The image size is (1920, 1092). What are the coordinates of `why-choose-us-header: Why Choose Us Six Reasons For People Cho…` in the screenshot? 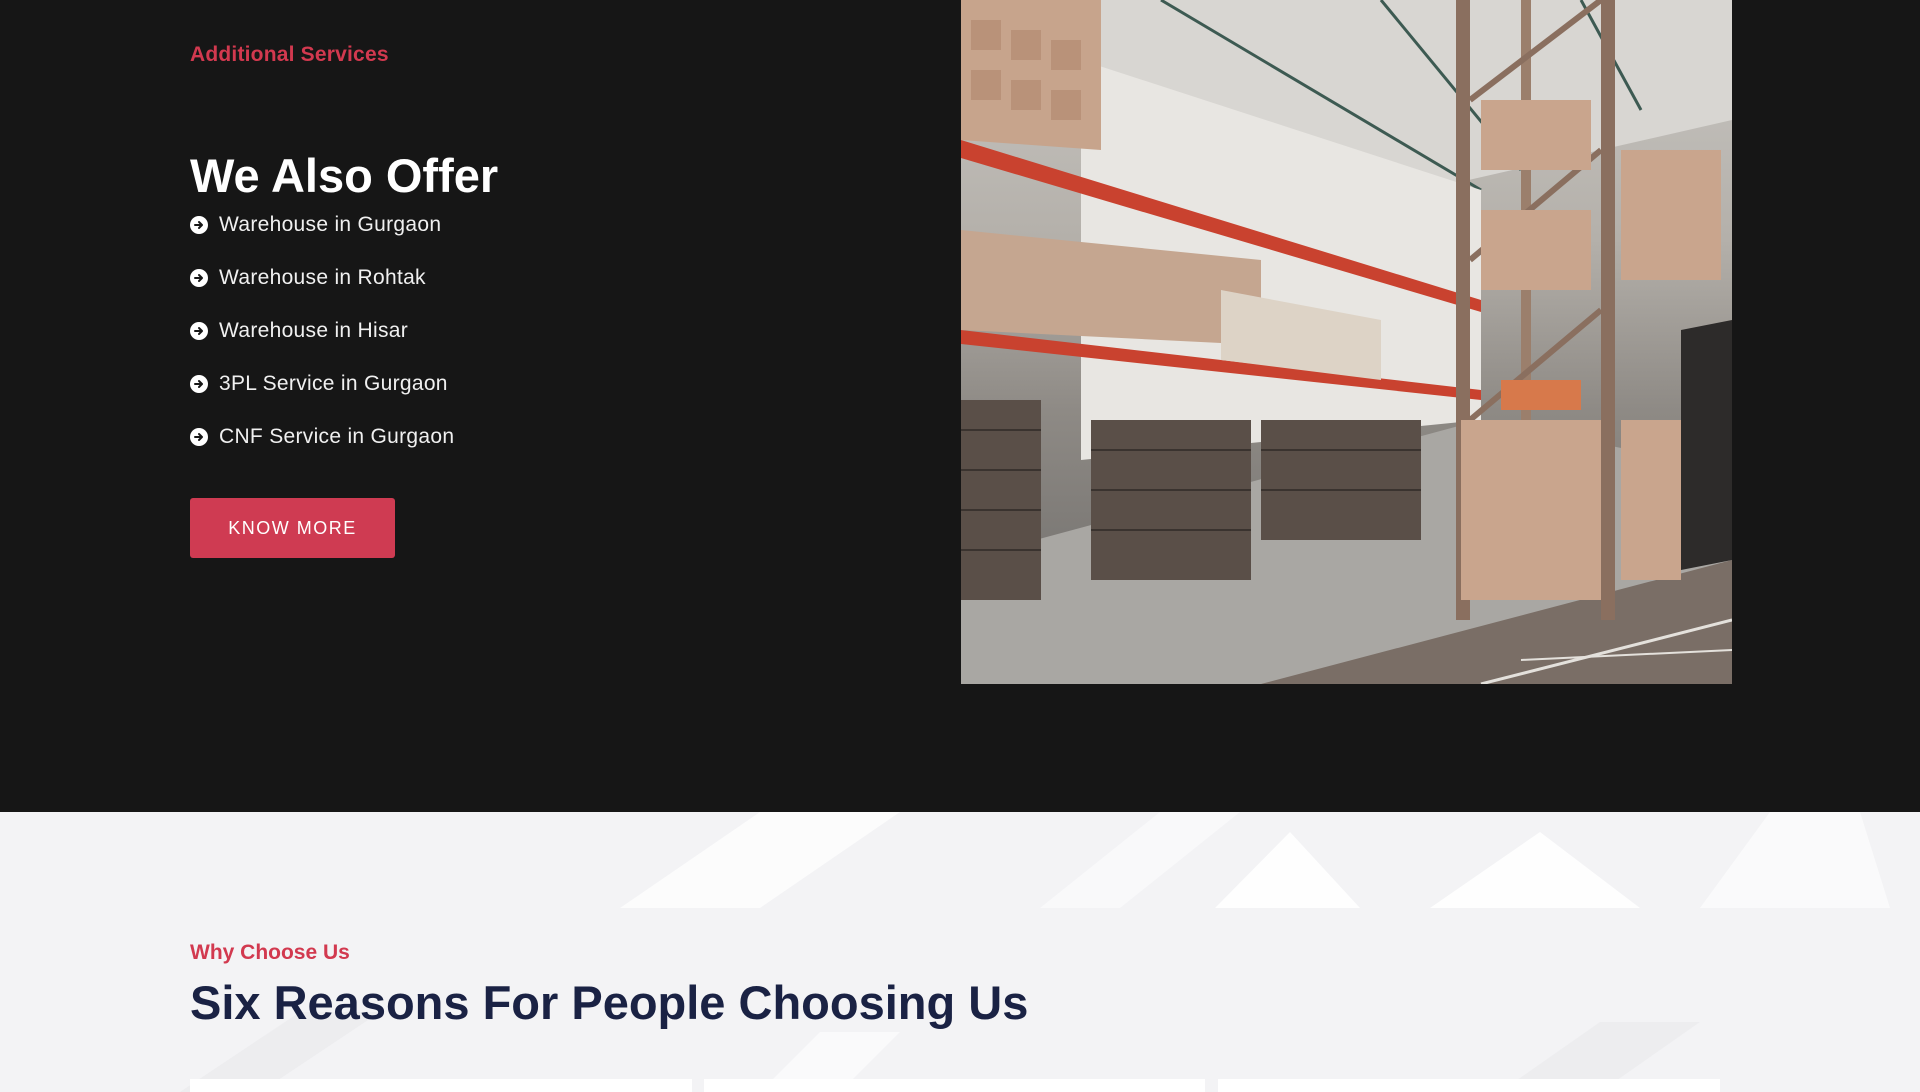 It's located at (609, 984).